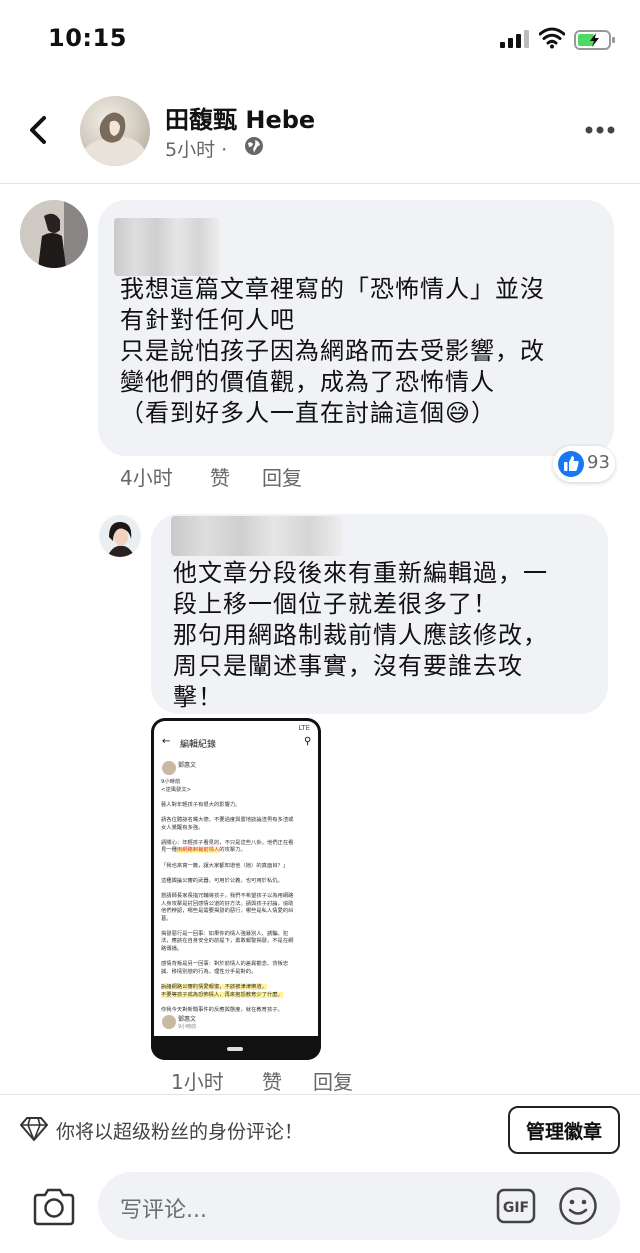  Describe the element at coordinates (308, 741) in the screenshot. I see `screenshot-search-icon: ⚲` at that location.